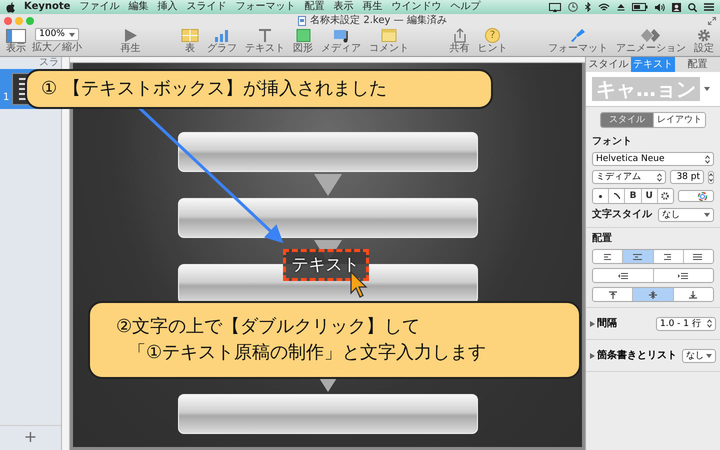  Describe the element at coordinates (343, 7) in the screenshot. I see `menu-item: 表示` at that location.